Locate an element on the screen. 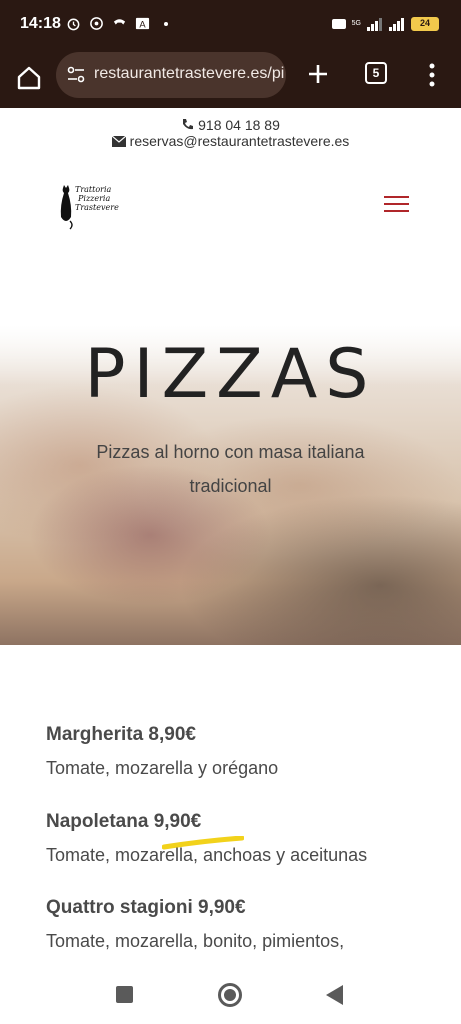 This screenshot has height=1024, width=461. system-navigation-bar is located at coordinates (230, 996).